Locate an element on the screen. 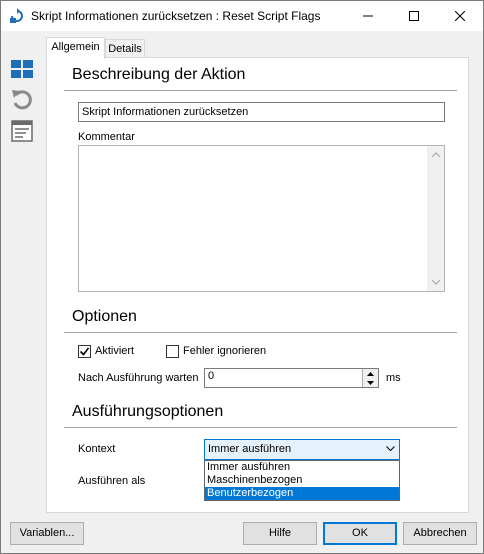 The image size is (484, 554). close-icon is located at coordinates (460, 16).